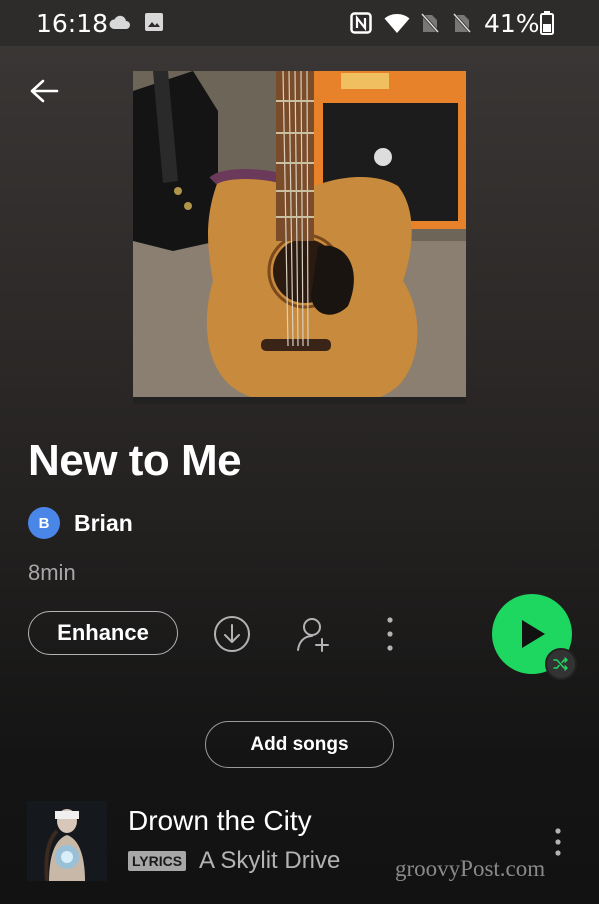 This screenshot has height=904, width=599. Describe the element at coordinates (44, 92) in the screenshot. I see `back-arrow-icon` at that location.